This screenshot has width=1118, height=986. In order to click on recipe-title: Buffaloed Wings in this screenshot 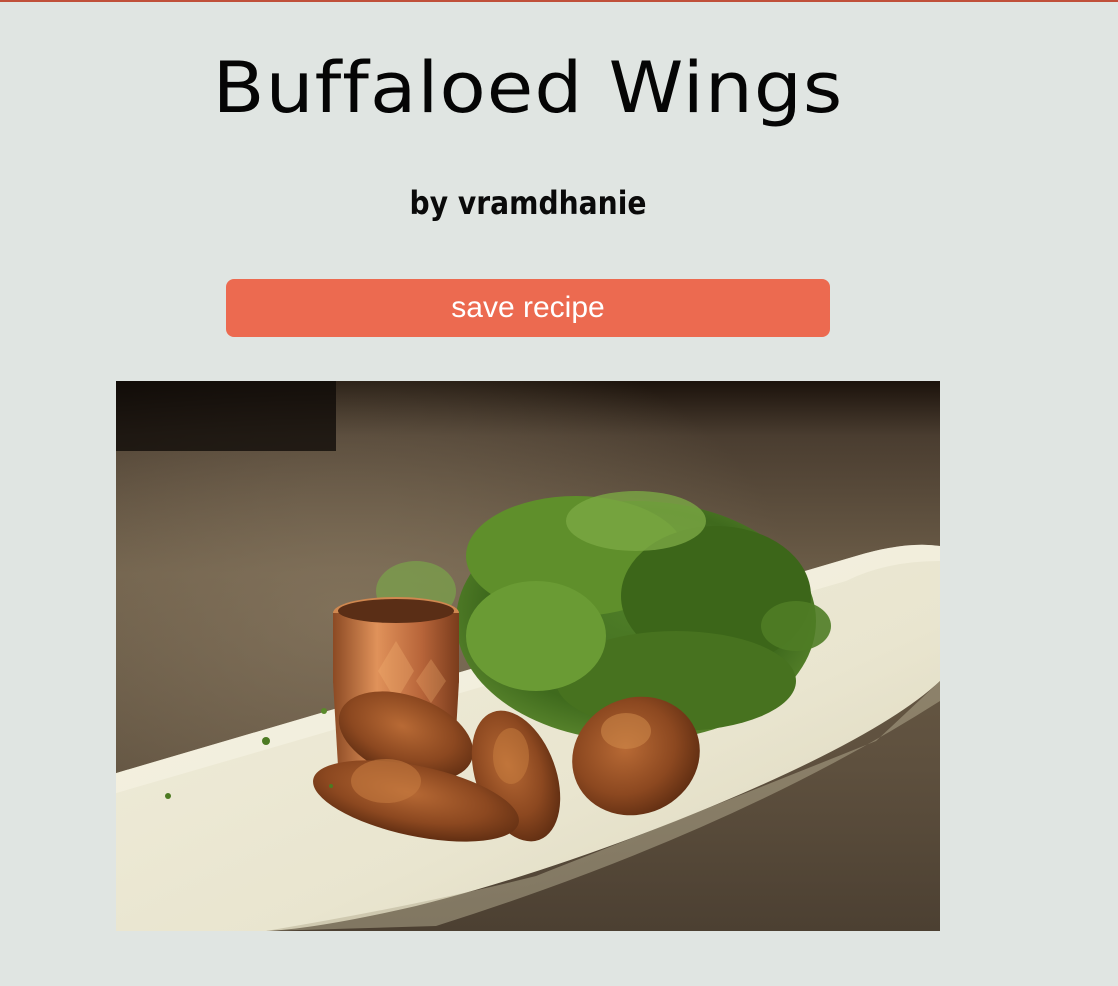, I will do `click(528, 88)`.